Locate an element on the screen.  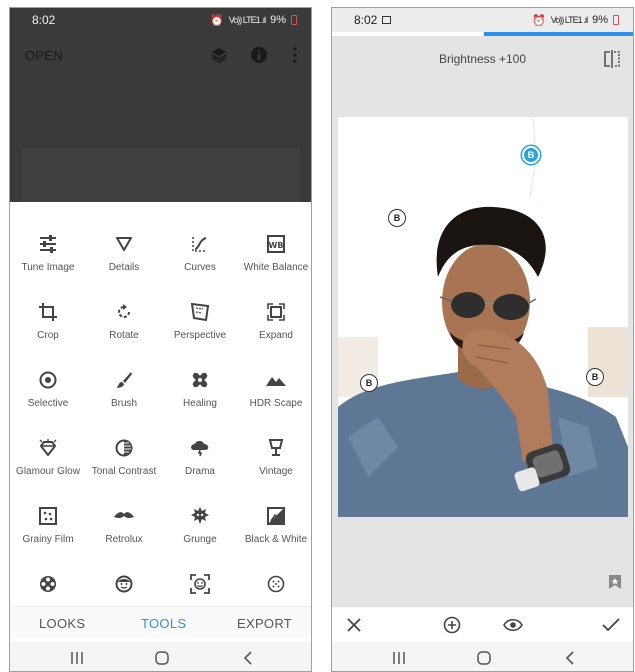
eye-icon is located at coordinates (513, 625).